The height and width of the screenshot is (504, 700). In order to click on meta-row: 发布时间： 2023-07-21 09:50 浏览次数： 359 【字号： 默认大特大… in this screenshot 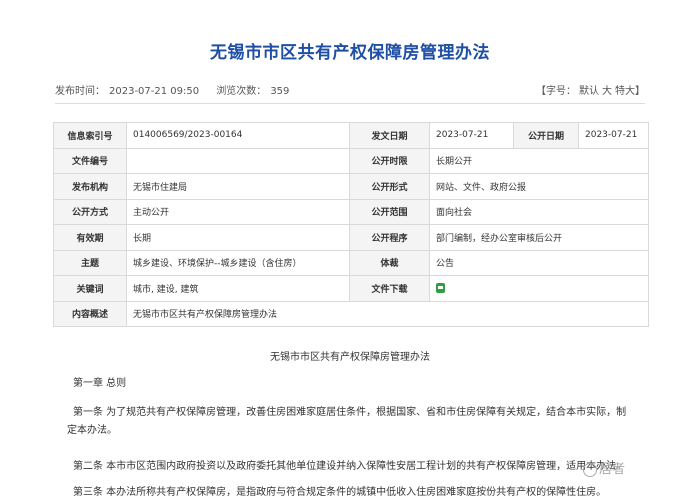, I will do `click(350, 90)`.